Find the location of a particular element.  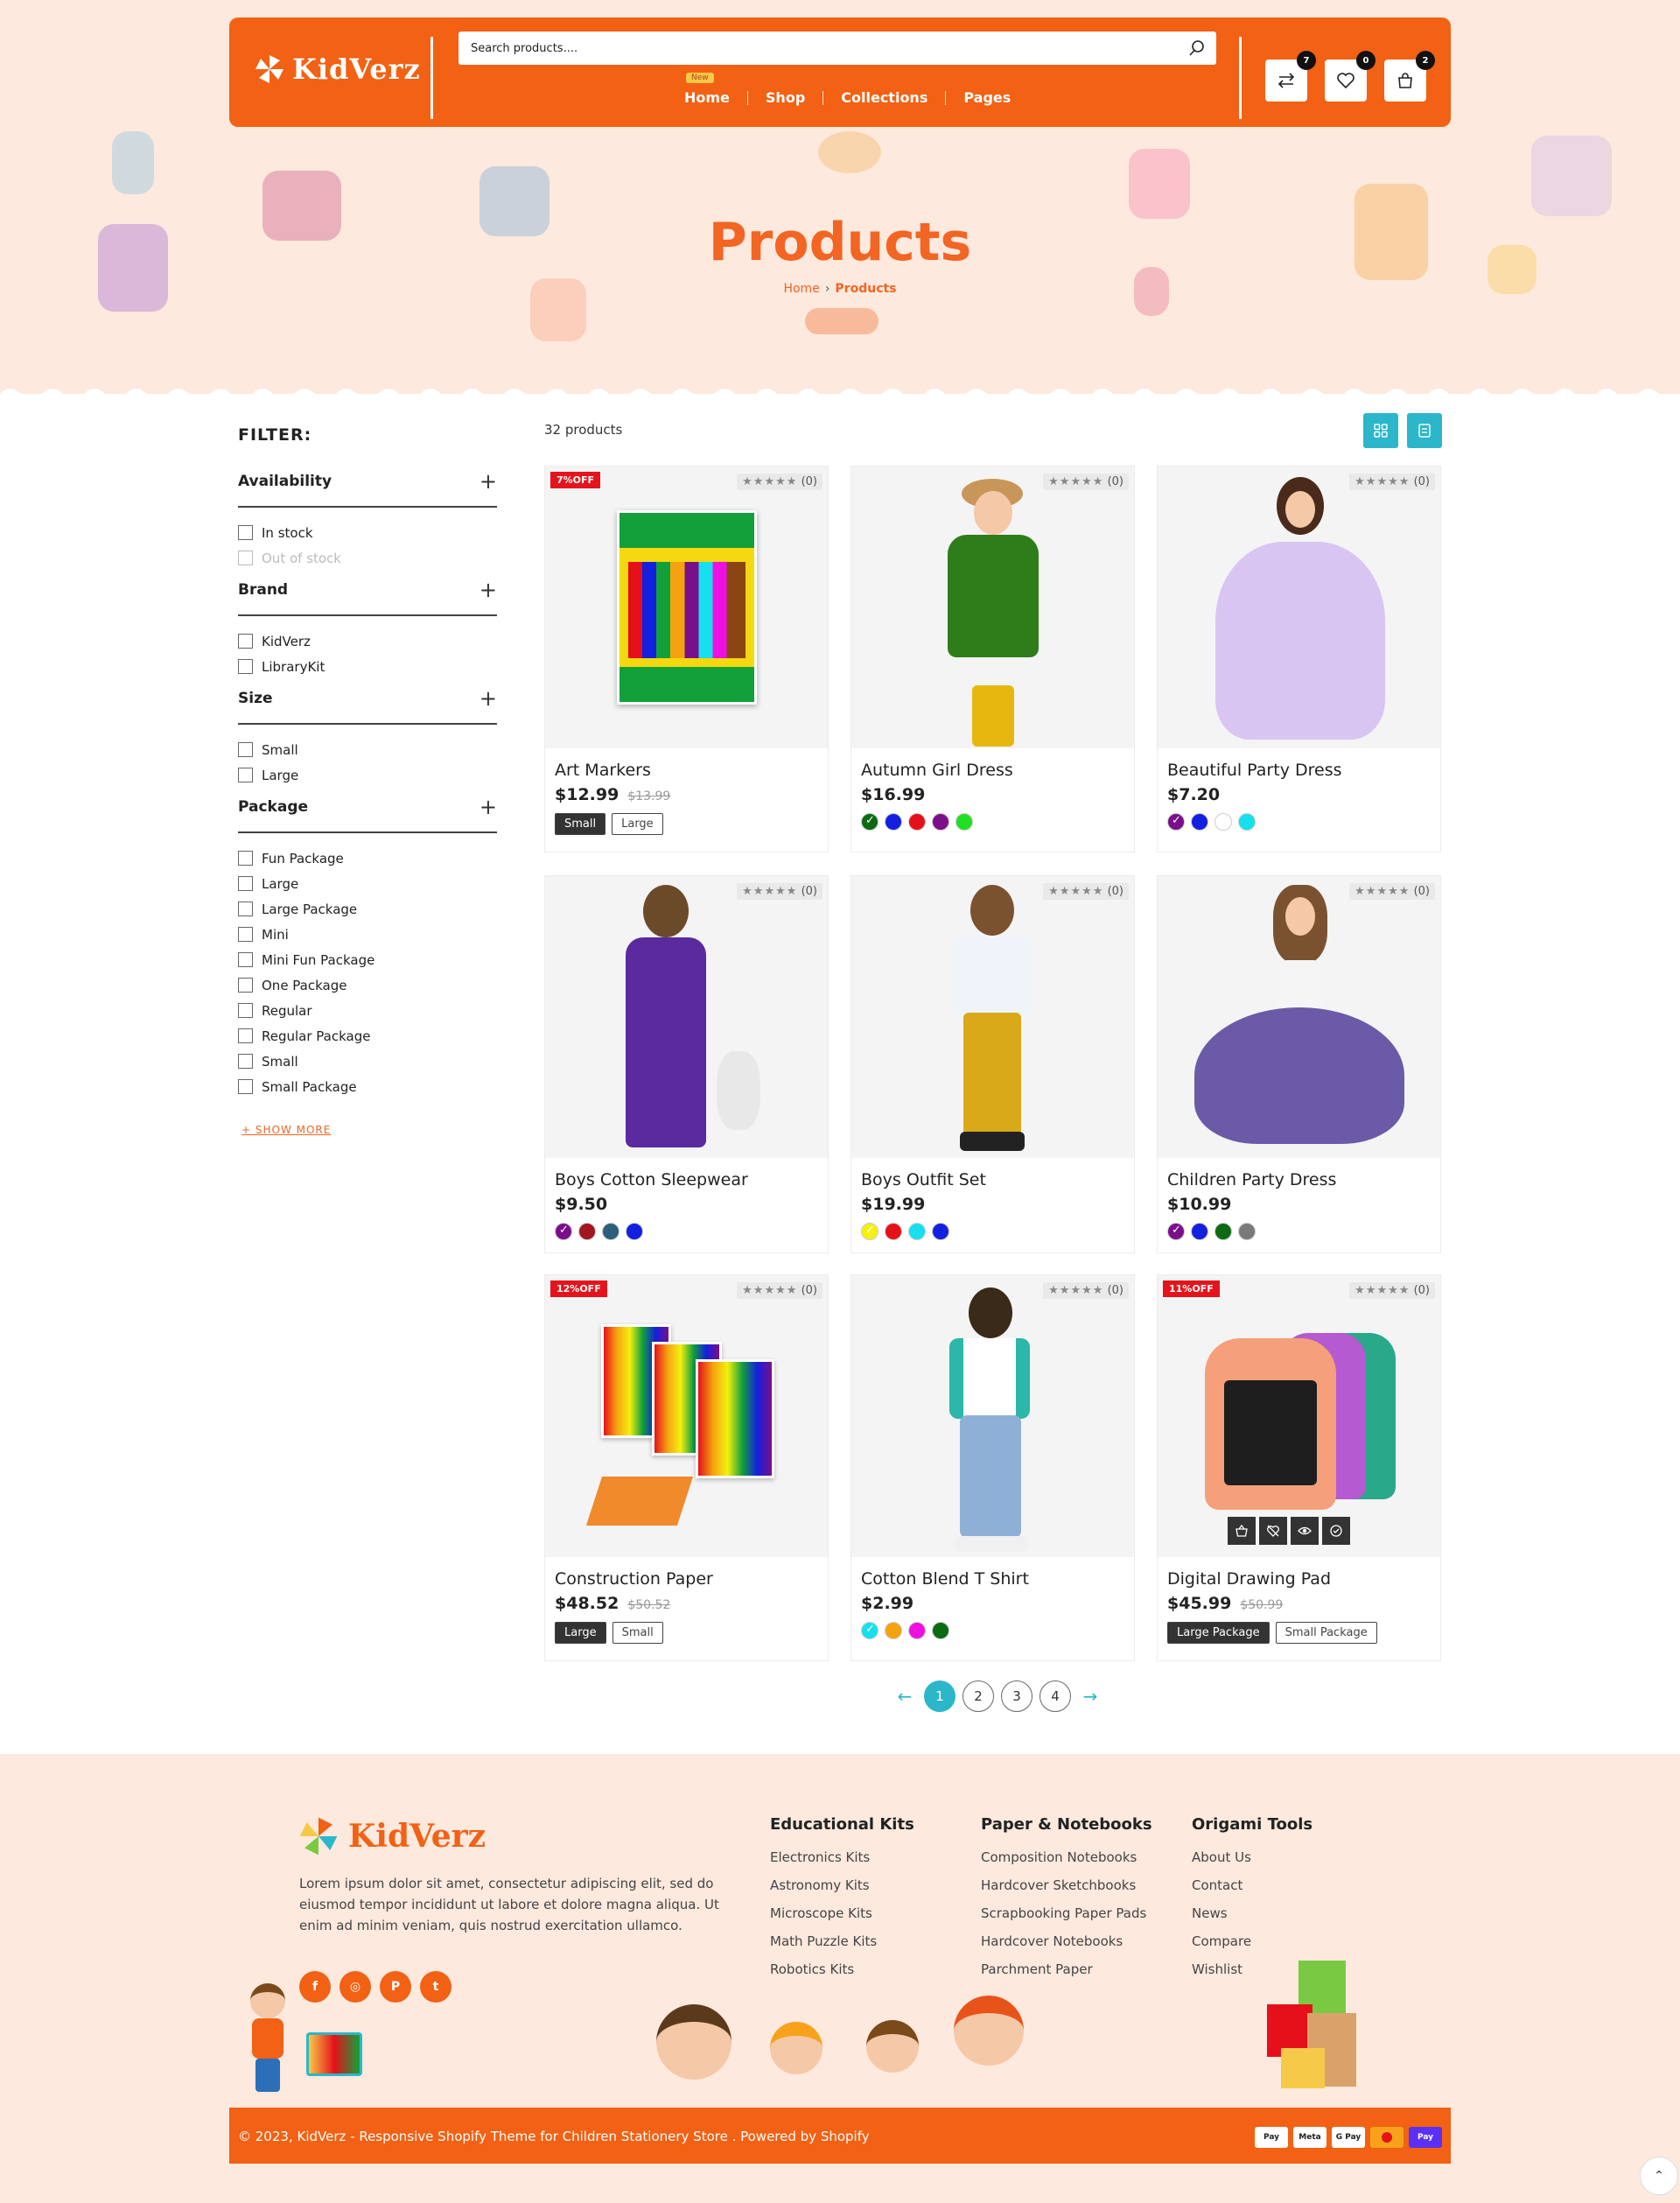

product-image: 12%OFF ★★★★★ (0) is located at coordinates (686, 1416).